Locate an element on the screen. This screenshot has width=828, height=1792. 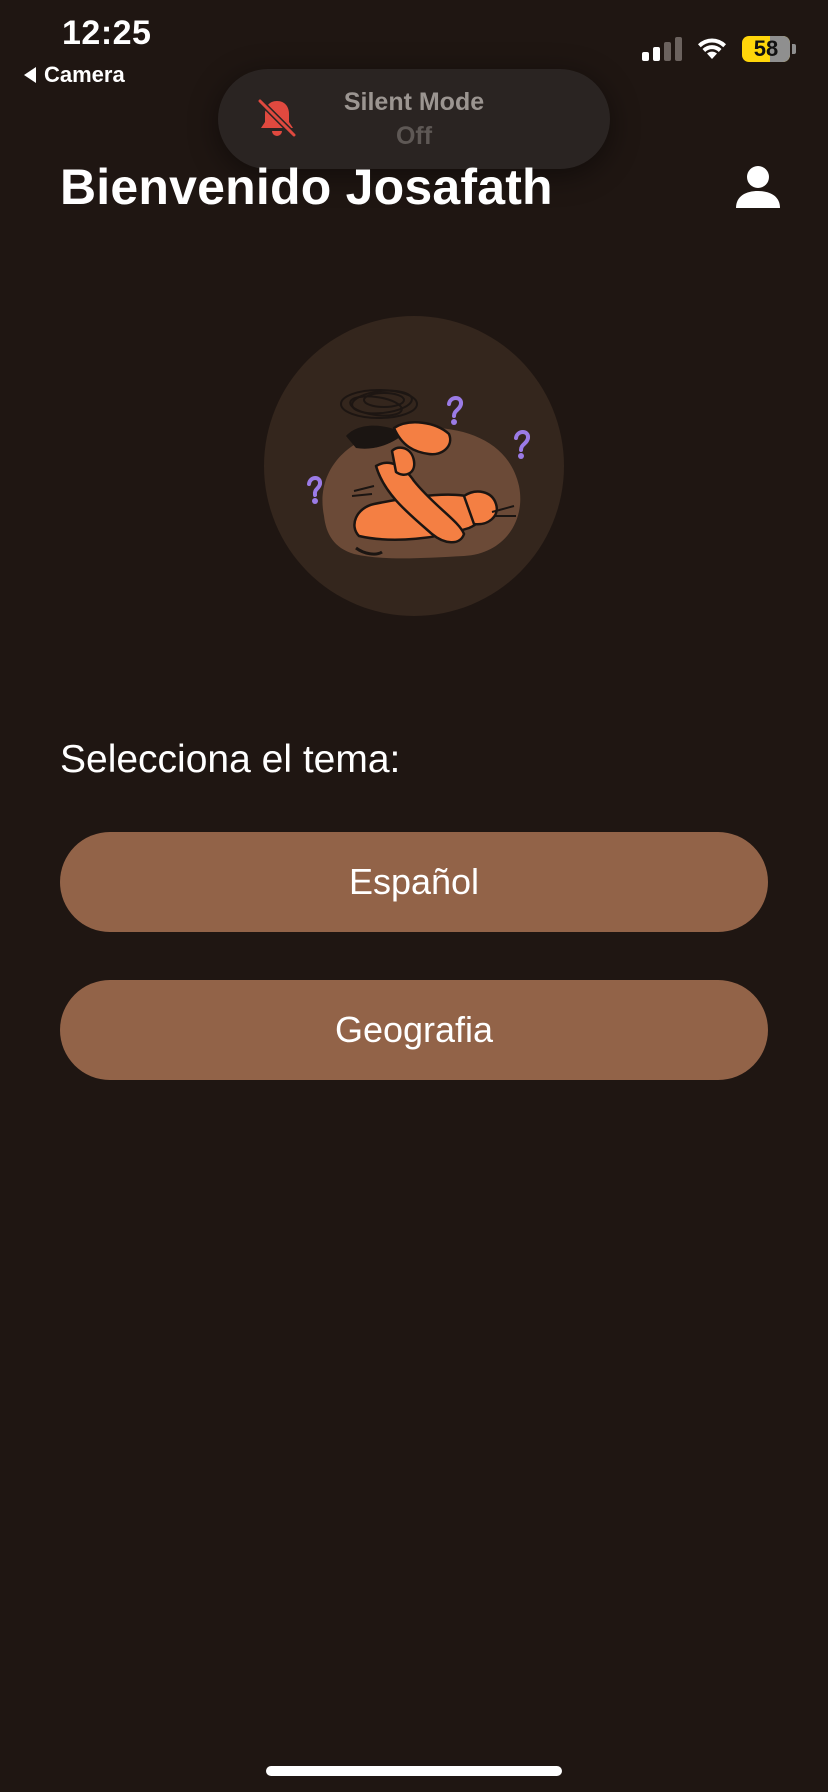
back-to-camera-link: Camera is located at coordinates (74, 75).